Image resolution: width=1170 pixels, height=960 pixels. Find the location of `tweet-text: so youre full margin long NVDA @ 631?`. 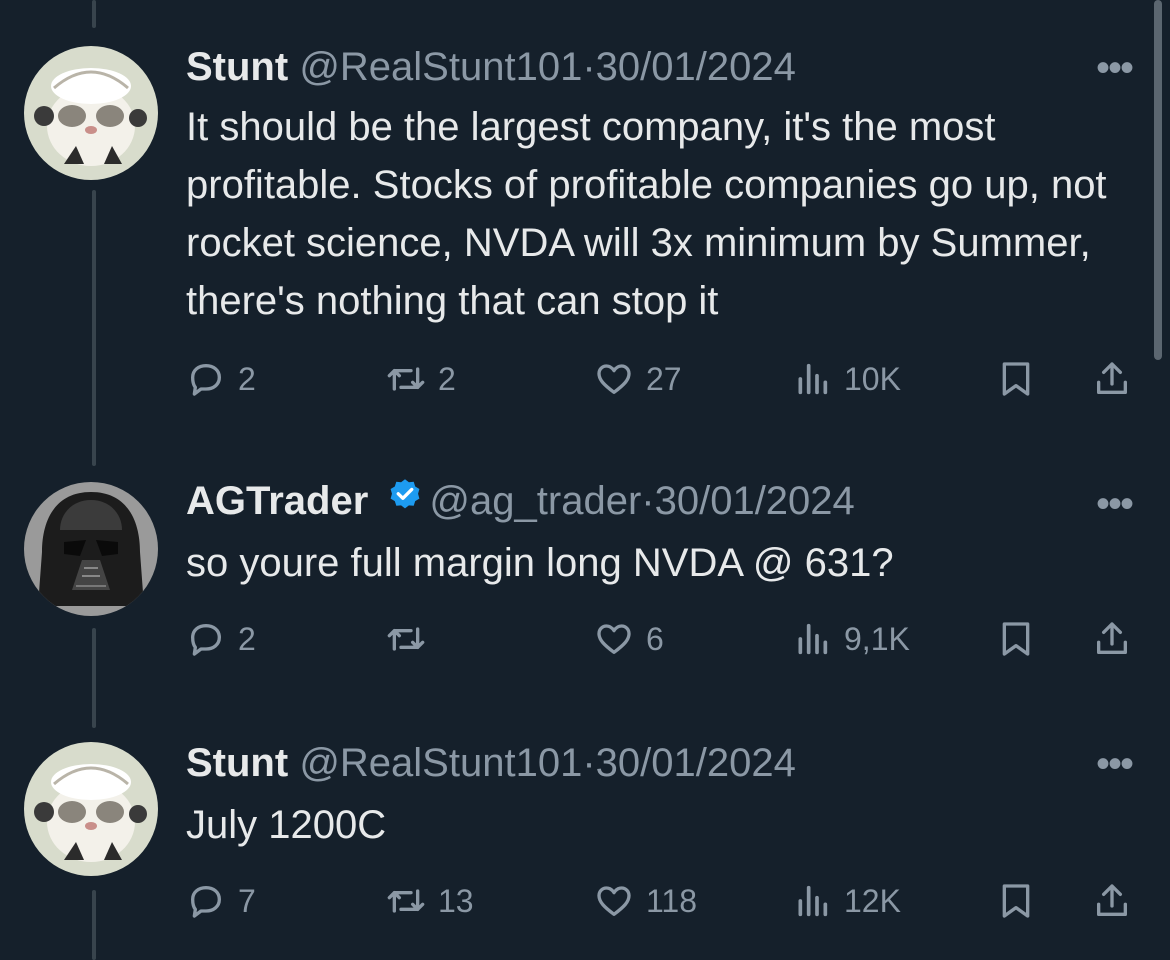

tweet-text: so youre full margin long NVDA @ 631? is located at coordinates (540, 563).